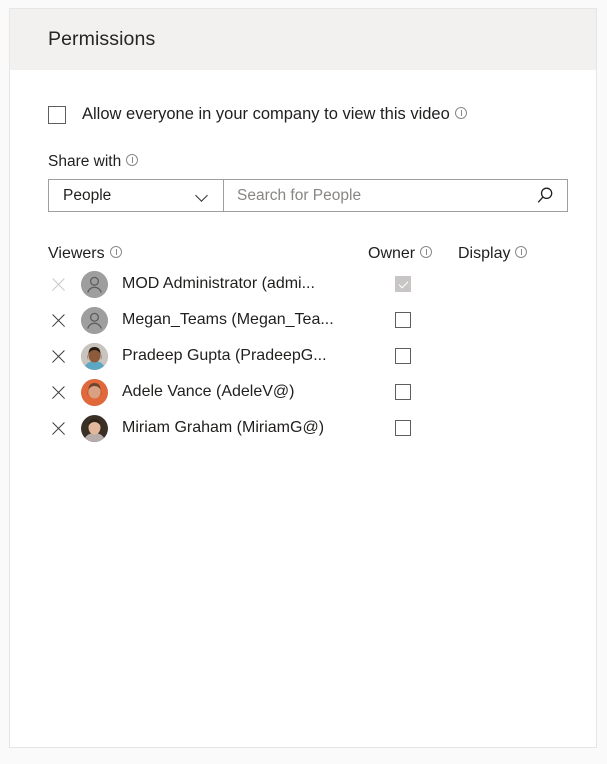  I want to click on share-with-select-value: People, so click(87, 195).